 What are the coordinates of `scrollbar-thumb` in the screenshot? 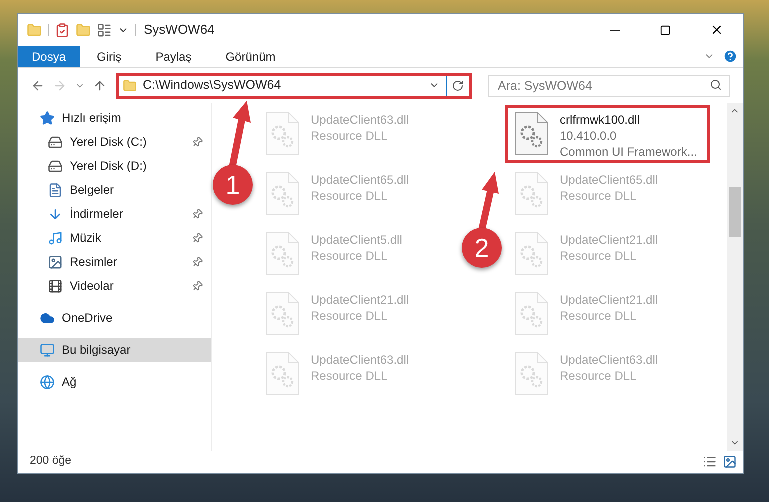 It's located at (735, 212).